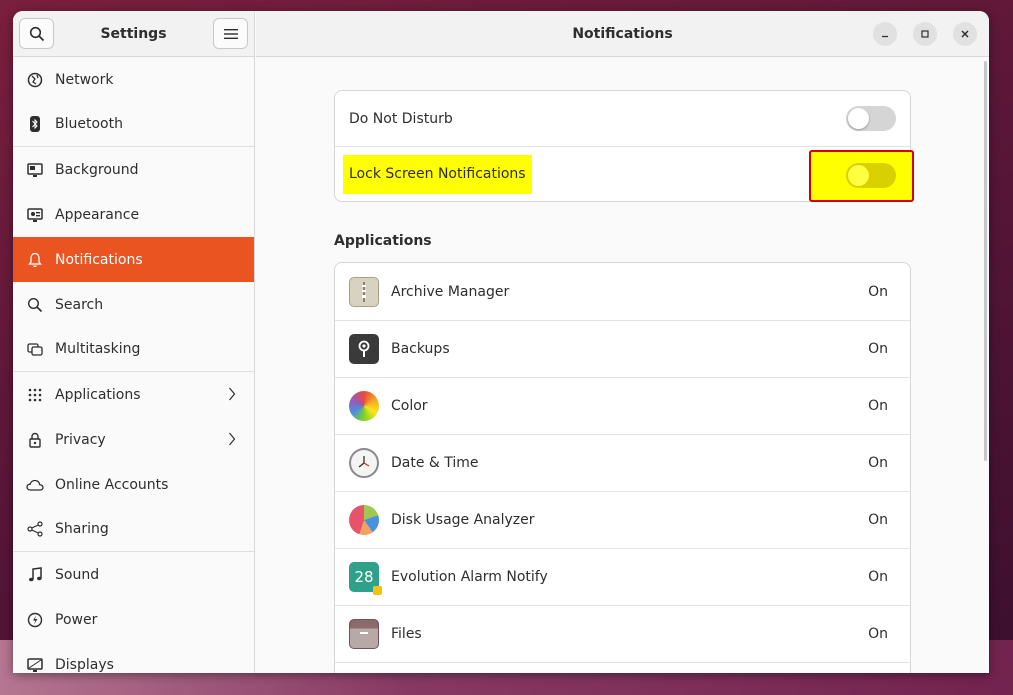 The width and height of the screenshot is (1013, 695). I want to click on sidebar-item-label: Online Accounts, so click(112, 484).